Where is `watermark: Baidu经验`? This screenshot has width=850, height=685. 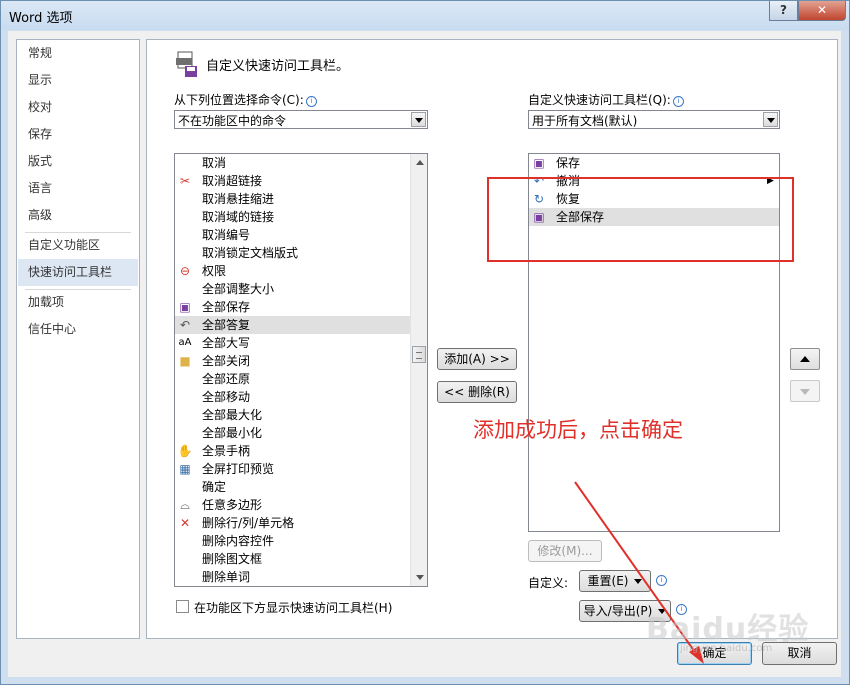
watermark: Baidu经验 is located at coordinates (728, 629).